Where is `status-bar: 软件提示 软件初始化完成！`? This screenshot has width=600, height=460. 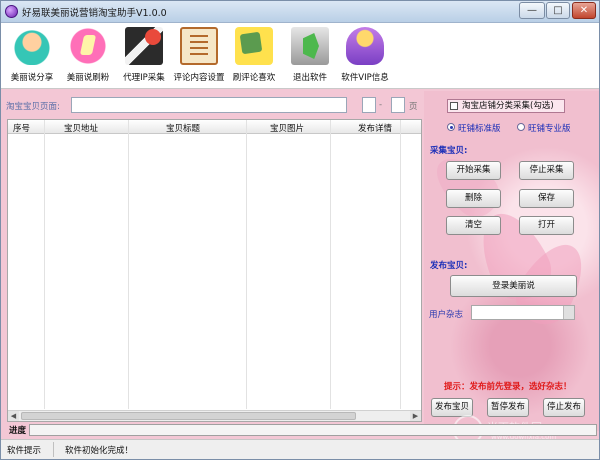
status-bar: 软件提示 软件初始化完成！ is located at coordinates (300, 449).